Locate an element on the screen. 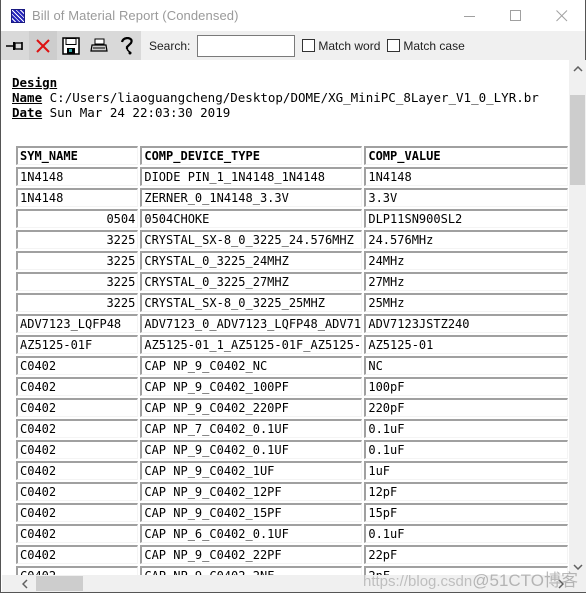 This screenshot has width=586, height=593. cell-sym-name: 1N4148 is located at coordinates (77, 197).